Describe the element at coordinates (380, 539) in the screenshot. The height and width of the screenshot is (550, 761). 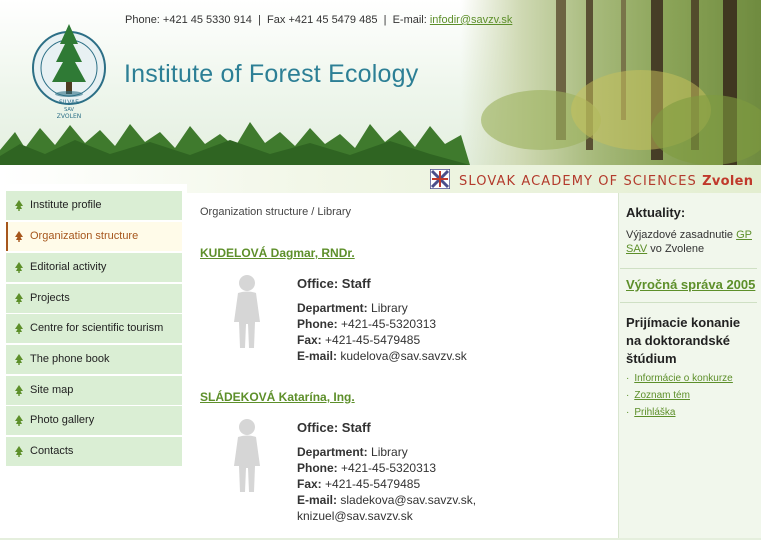
I see `footer-line` at that location.